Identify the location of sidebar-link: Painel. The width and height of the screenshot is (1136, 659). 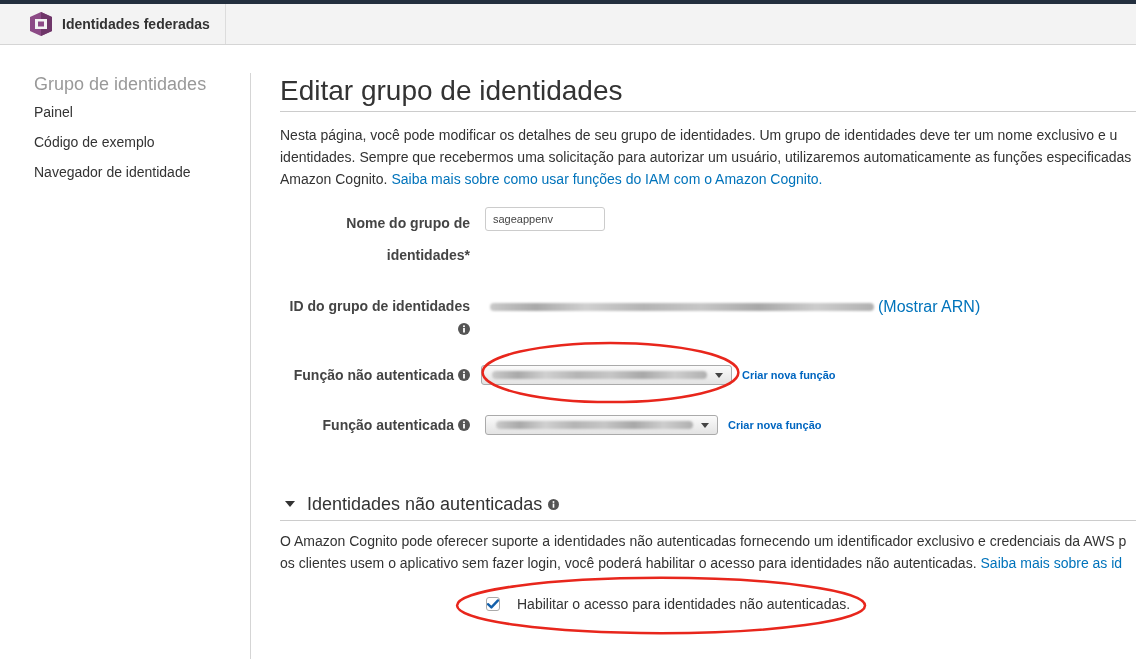
(53, 112).